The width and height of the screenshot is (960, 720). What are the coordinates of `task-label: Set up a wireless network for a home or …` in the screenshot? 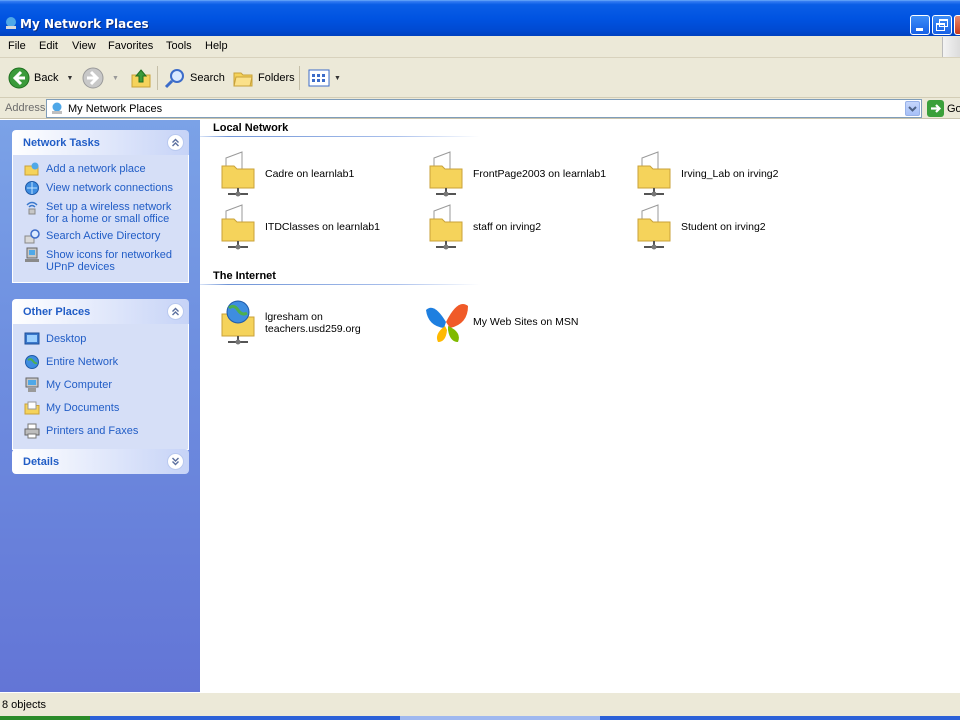 It's located at (109, 213).